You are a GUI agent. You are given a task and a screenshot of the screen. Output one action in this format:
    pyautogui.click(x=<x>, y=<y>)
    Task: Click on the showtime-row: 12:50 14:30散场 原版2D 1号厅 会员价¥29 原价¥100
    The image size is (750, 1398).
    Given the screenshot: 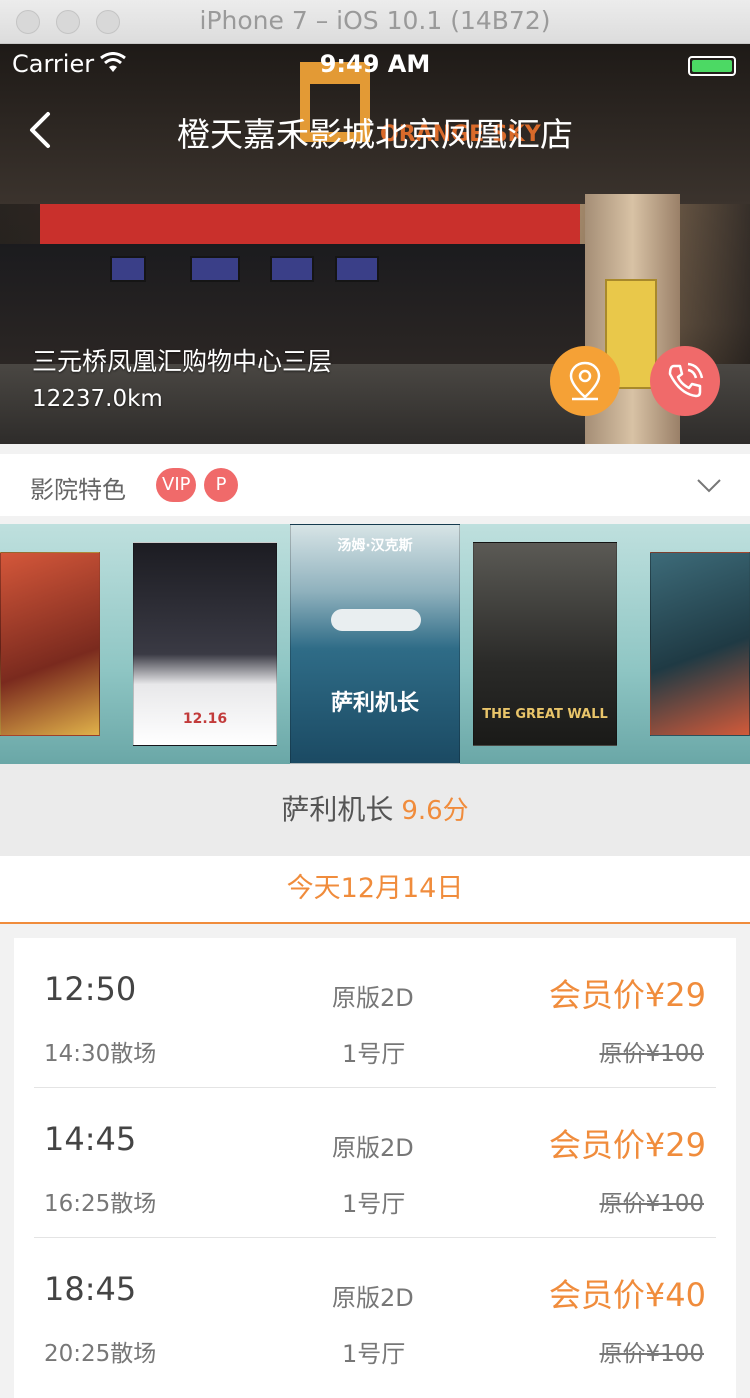 What is the action you would take?
    pyautogui.click(x=375, y=1013)
    